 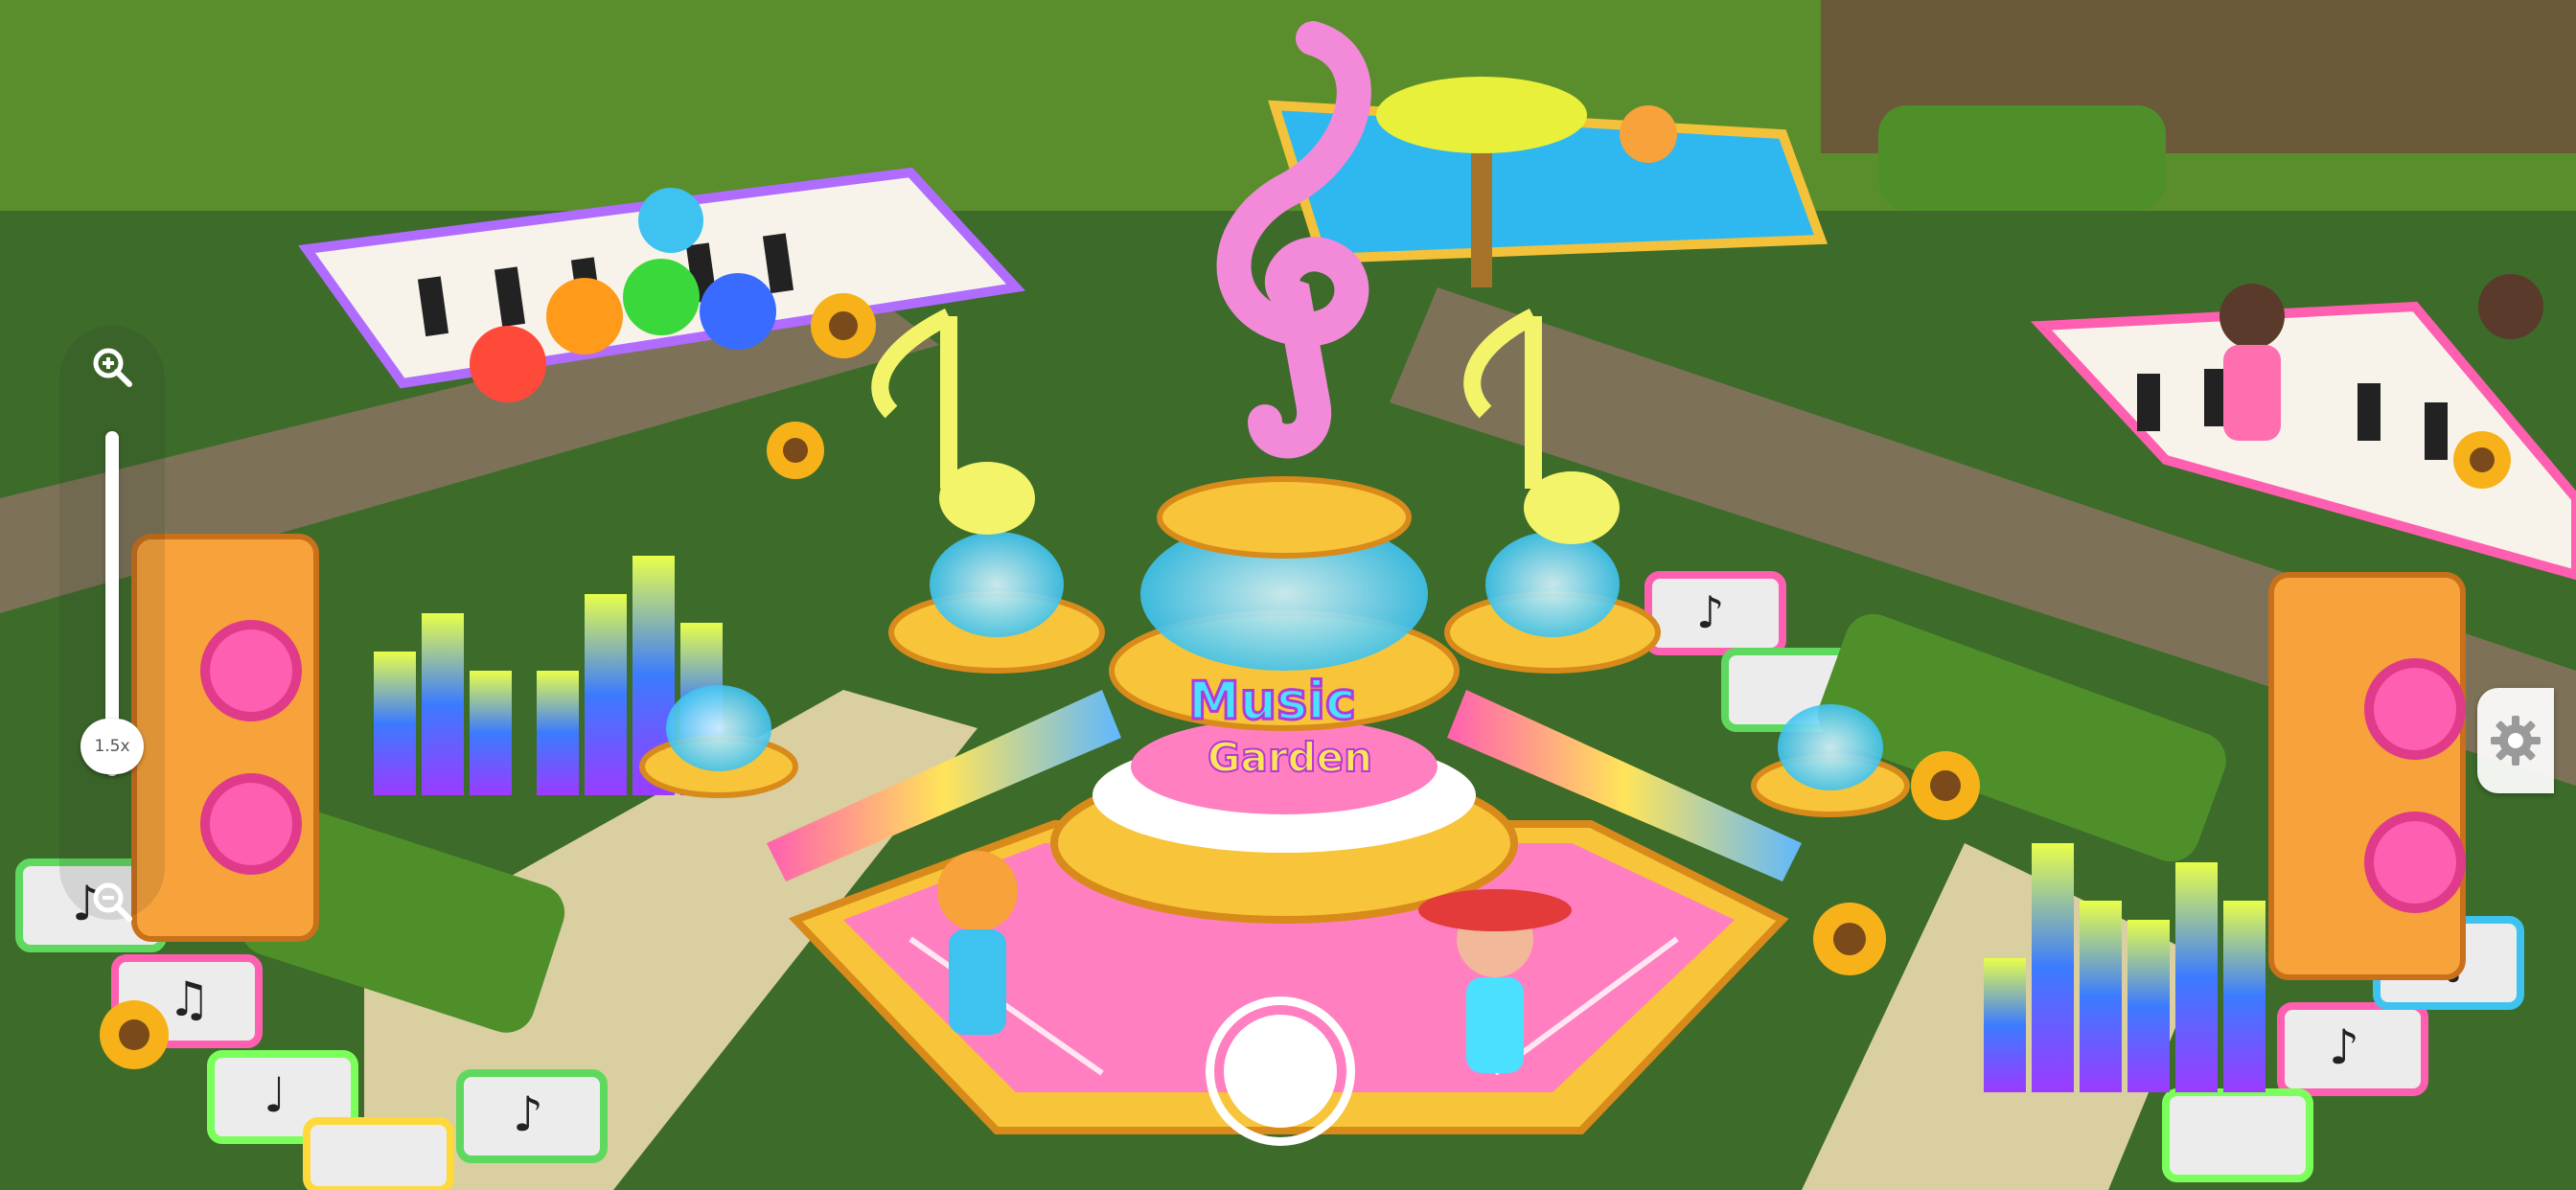 I want to click on gear-icon, so click(x=2516, y=741).